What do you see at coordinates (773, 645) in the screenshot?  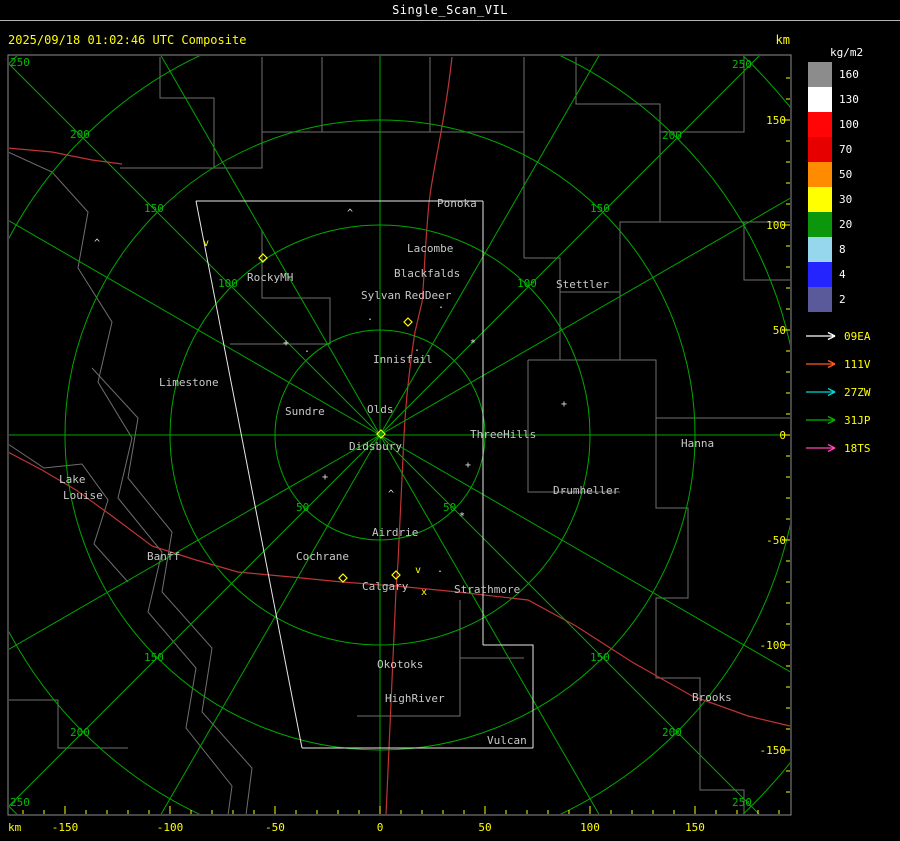 I see `right-axis-label: -100` at bounding box center [773, 645].